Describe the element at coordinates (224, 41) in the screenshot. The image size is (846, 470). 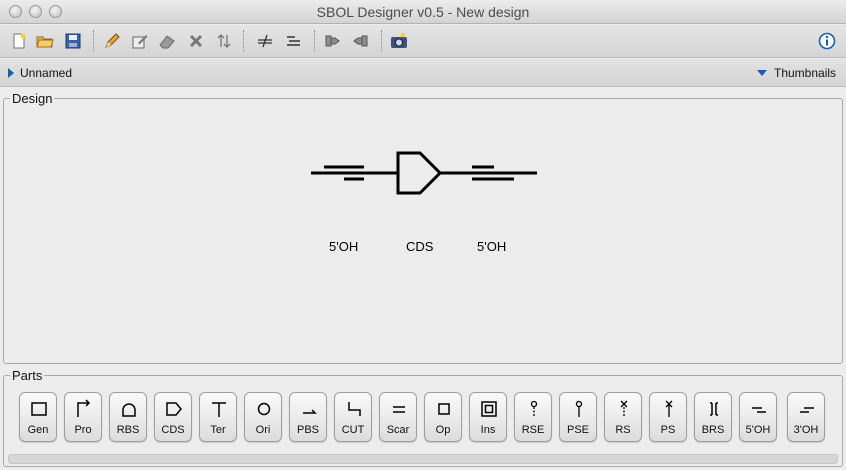
I see `flip-icon` at that location.